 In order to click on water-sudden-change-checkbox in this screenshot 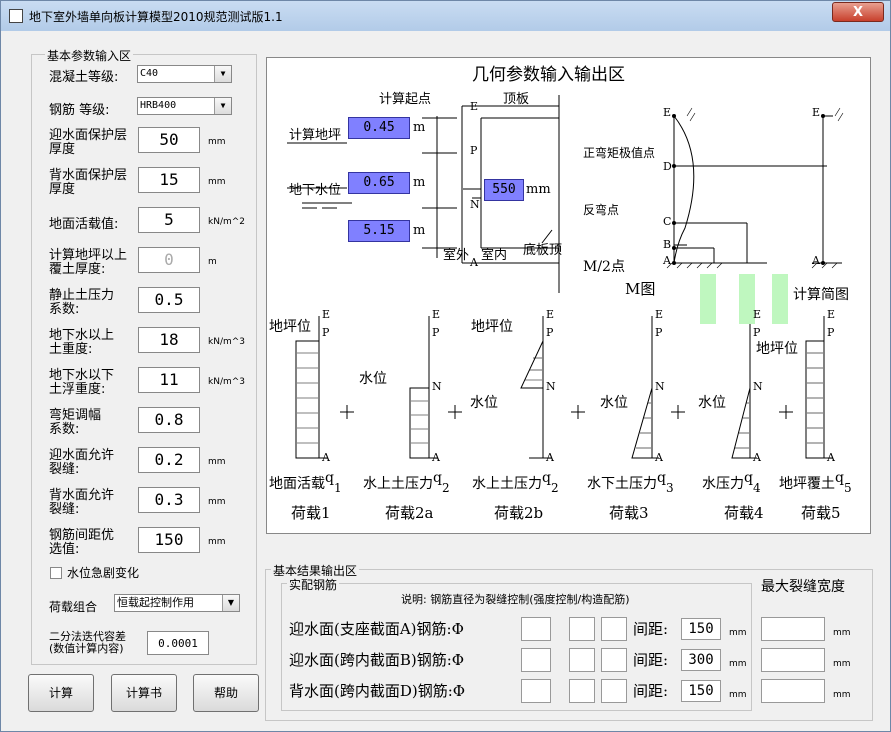, I will do `click(56, 573)`.